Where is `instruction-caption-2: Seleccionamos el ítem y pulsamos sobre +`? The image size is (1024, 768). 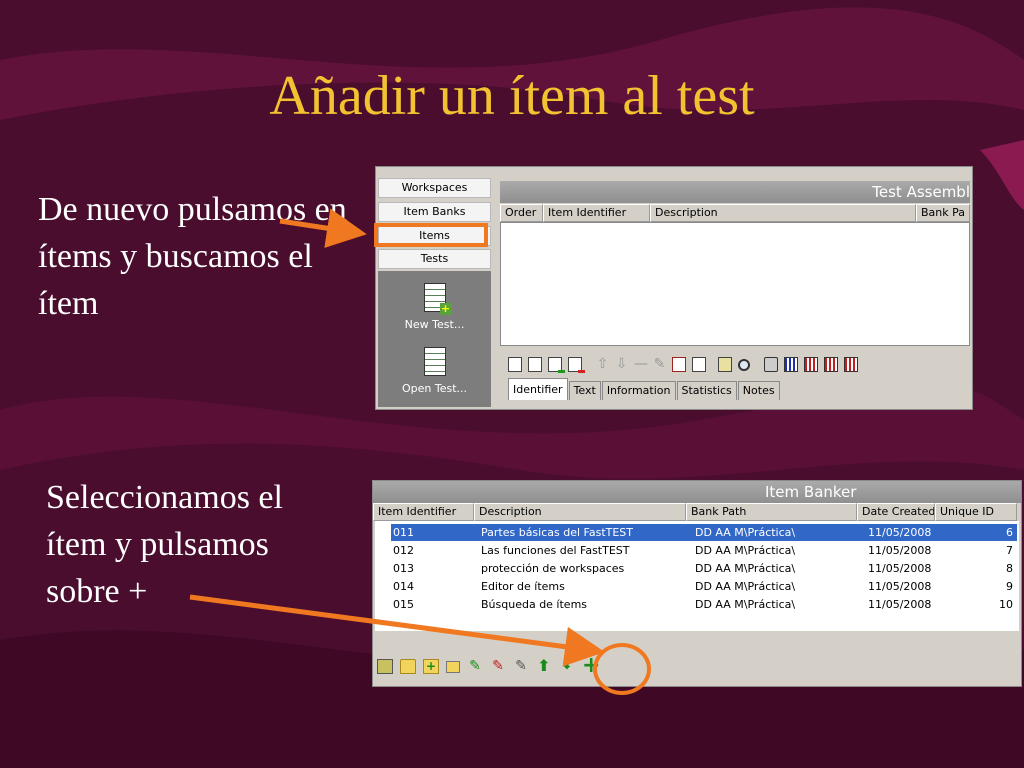 instruction-caption-2: Seleccionamos el ítem y pulsamos sobre + is located at coordinates (164, 544).